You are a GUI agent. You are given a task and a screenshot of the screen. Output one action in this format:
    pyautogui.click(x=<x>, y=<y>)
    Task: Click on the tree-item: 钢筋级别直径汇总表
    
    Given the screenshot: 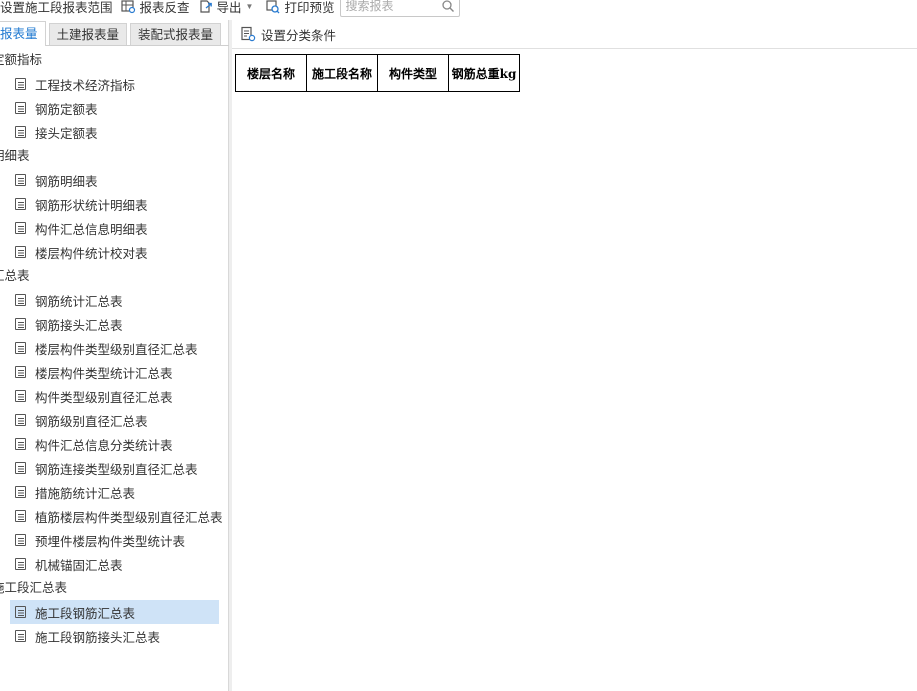 What is the action you would take?
    pyautogui.click(x=114, y=420)
    